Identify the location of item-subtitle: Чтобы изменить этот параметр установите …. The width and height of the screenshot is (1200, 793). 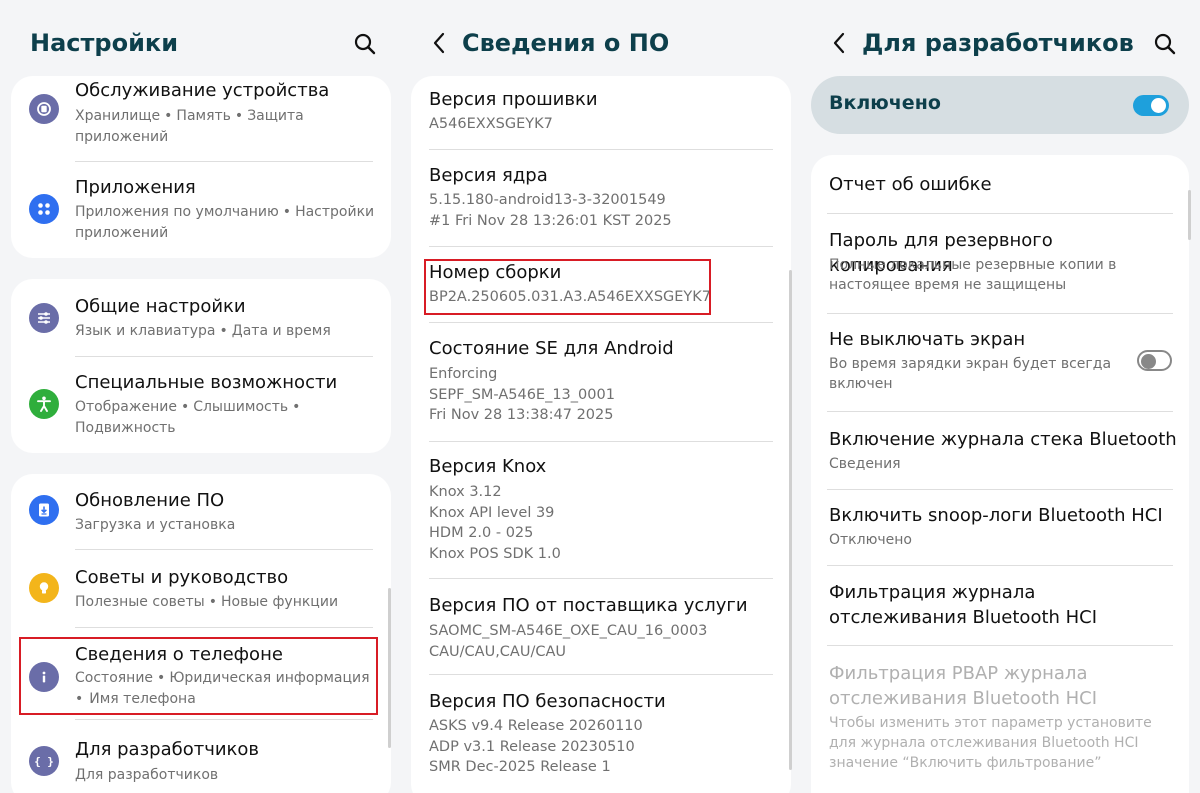
(990, 743).